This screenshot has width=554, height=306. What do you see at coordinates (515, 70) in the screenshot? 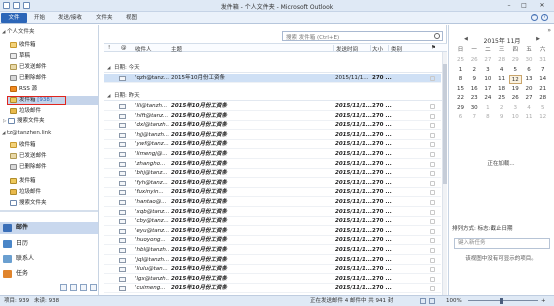
I see `calendar-day: 5` at bounding box center [515, 70].